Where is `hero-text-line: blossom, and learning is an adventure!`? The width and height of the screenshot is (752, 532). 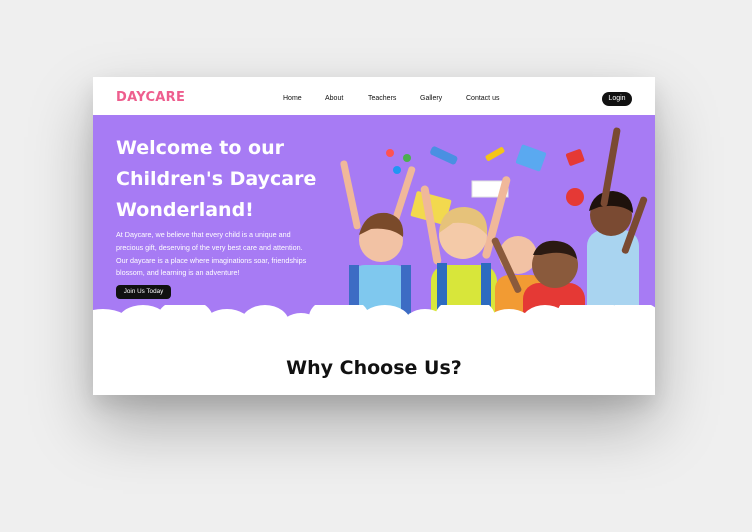
hero-text-line: blossom, and learning is an adventure! is located at coordinates (178, 273).